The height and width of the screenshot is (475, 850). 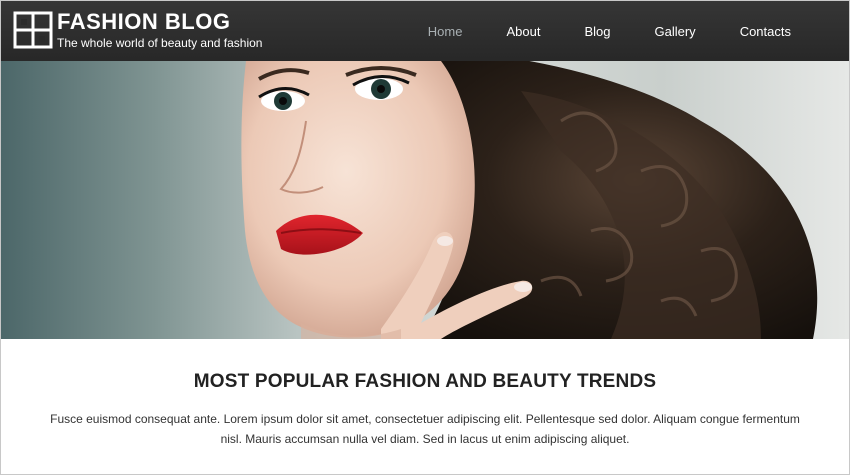 What do you see at coordinates (143, 22) in the screenshot?
I see `site-title: FASHION BLOG` at bounding box center [143, 22].